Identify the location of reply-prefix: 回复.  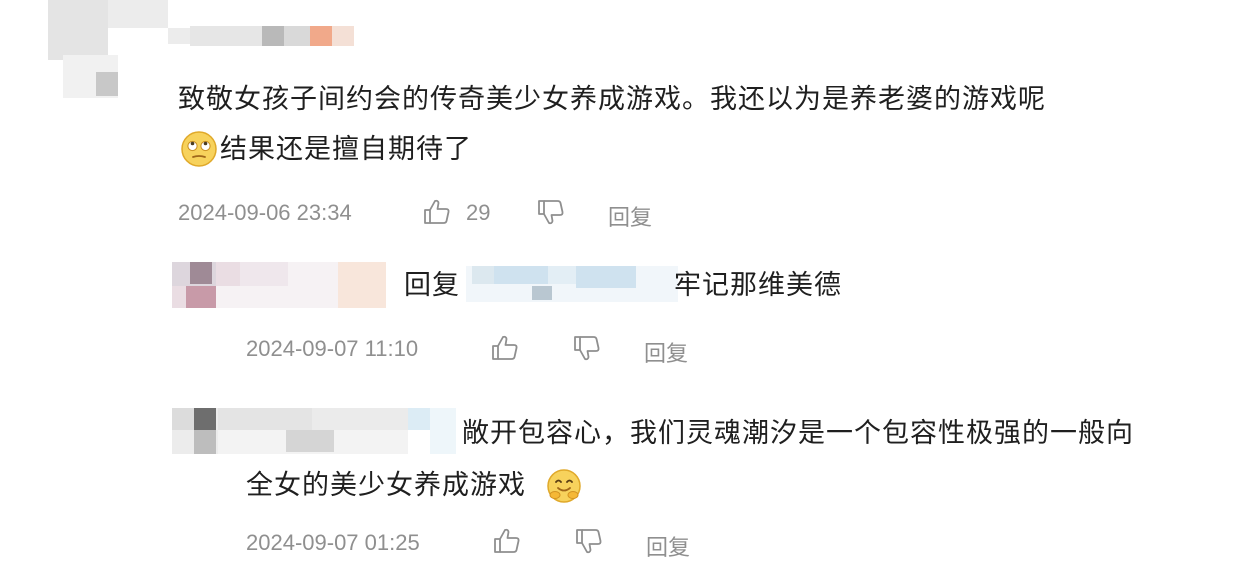
(432, 285).